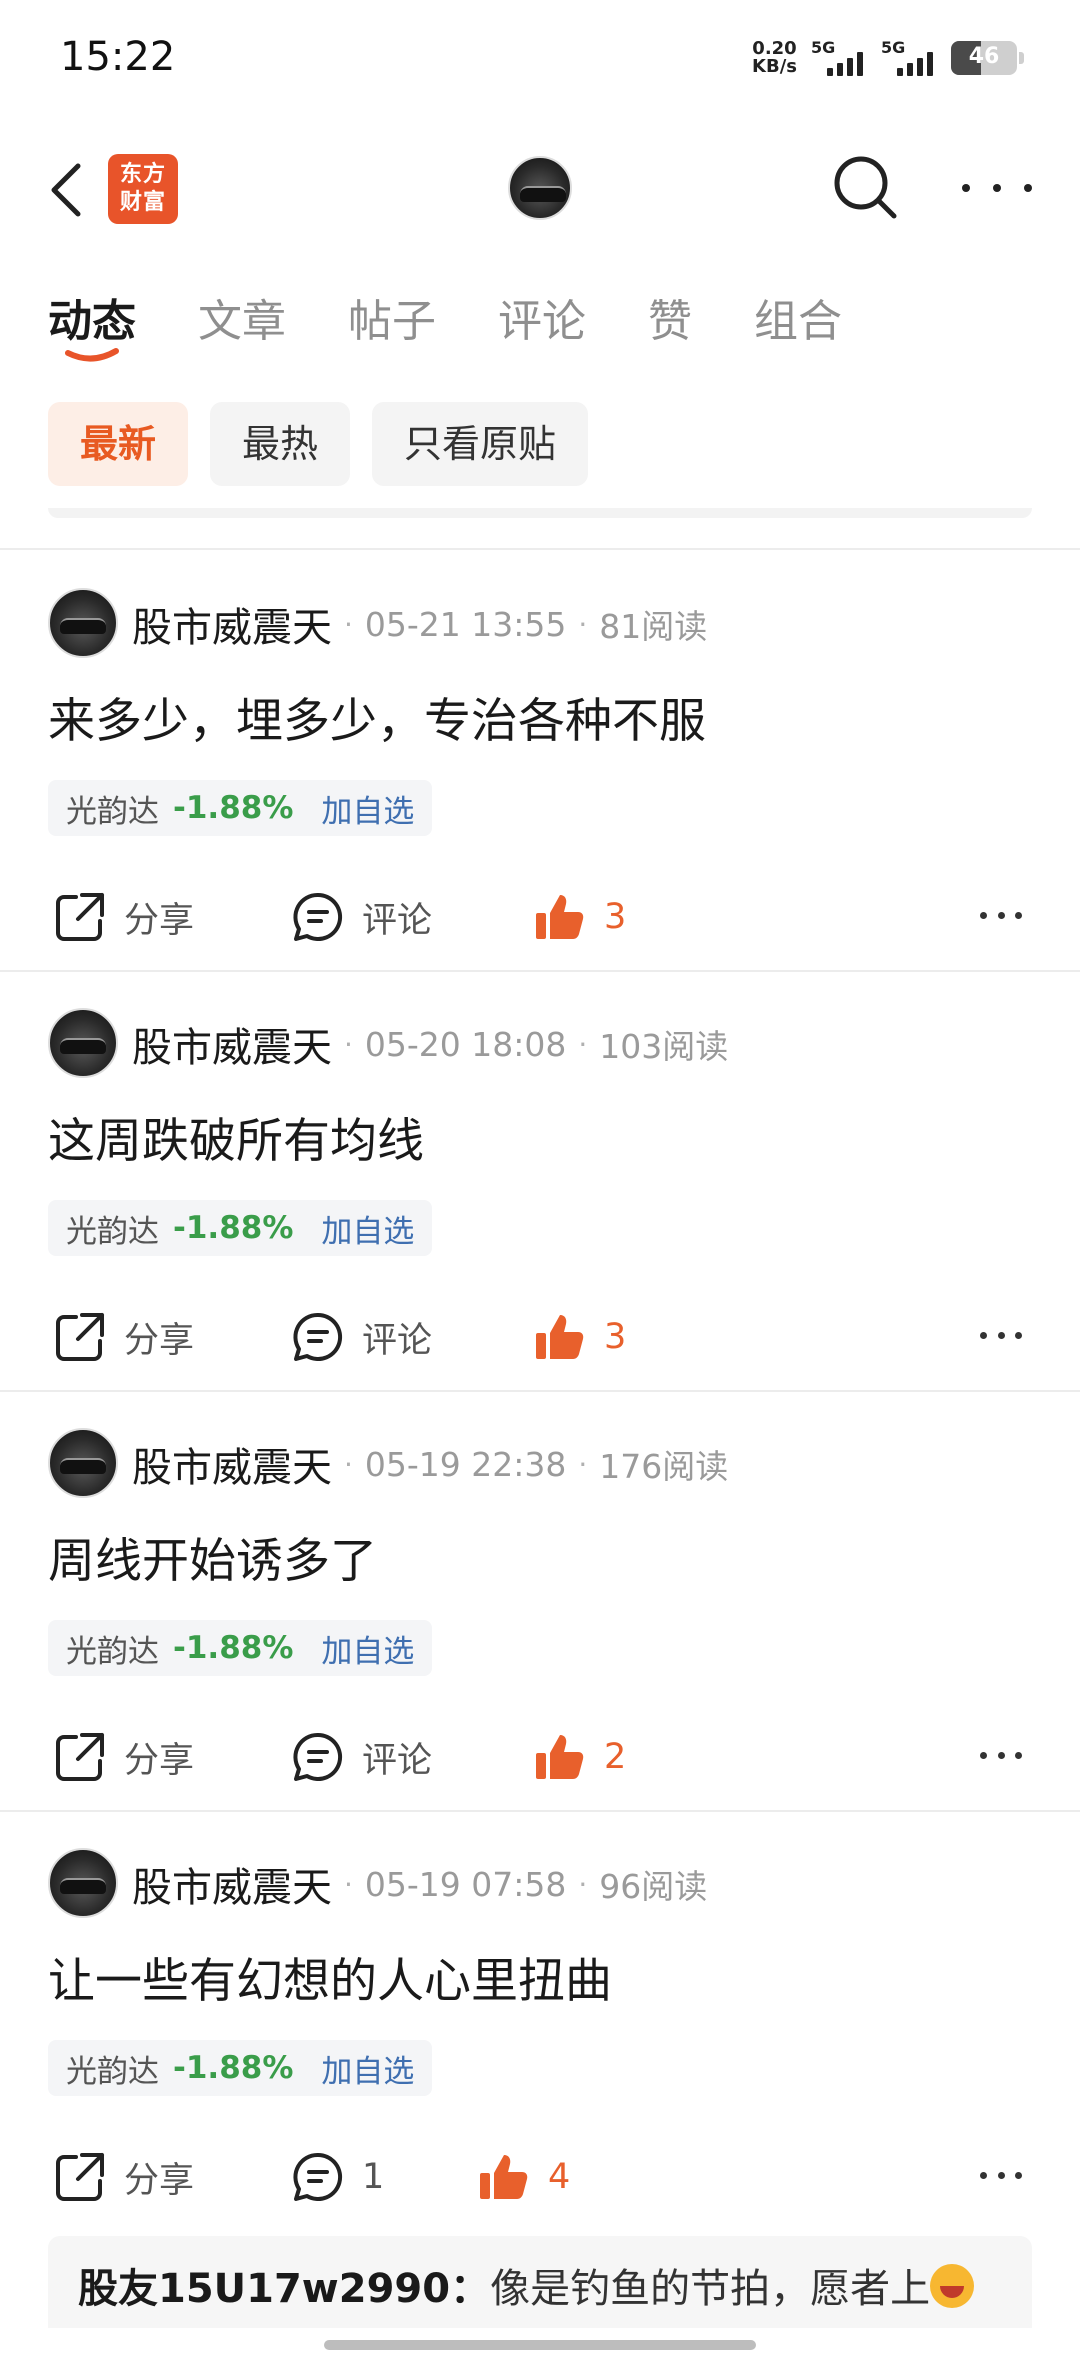 The width and height of the screenshot is (1080, 2376). I want to click on back-button, so click(66, 190).